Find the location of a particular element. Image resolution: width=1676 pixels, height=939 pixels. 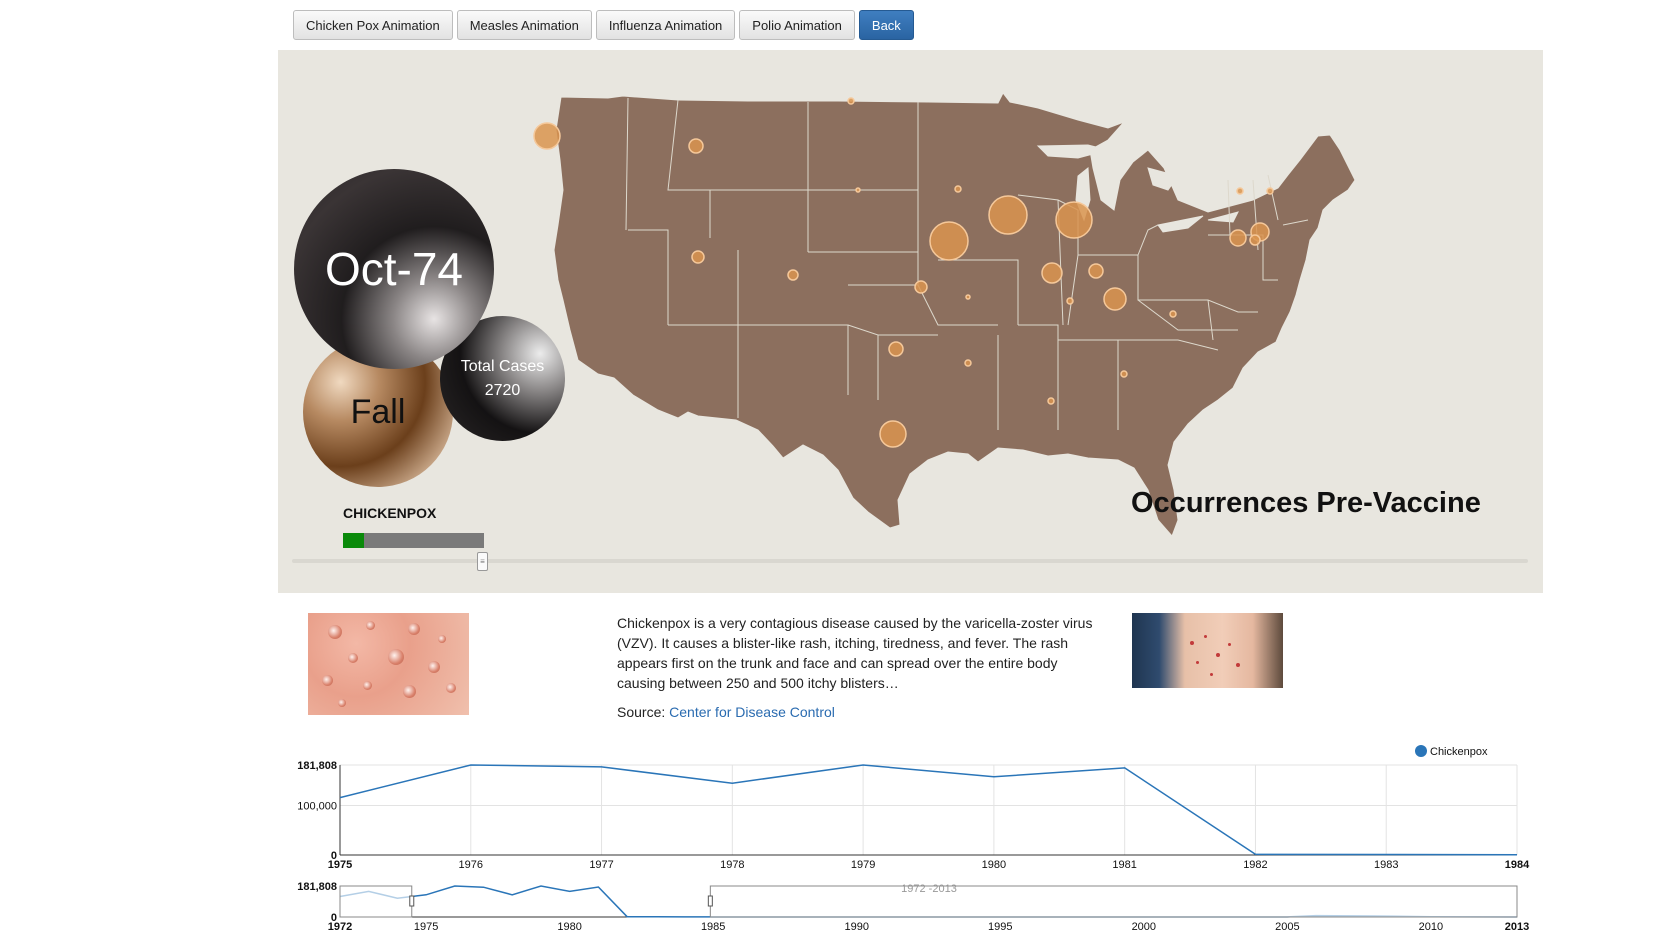

total-cases-value: 2720 is located at coordinates (502, 390).